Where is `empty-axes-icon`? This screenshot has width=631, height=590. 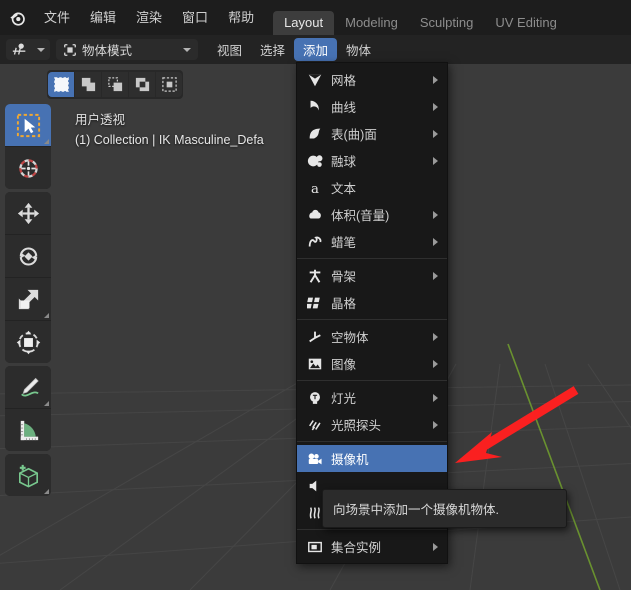 empty-axes-icon is located at coordinates (315, 337).